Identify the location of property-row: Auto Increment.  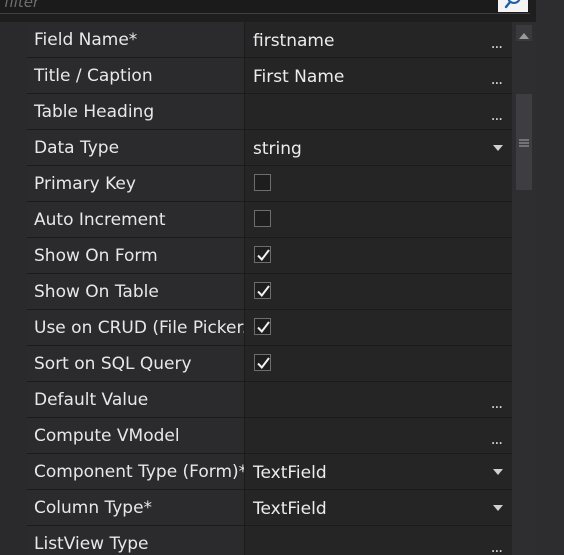
(269, 220).